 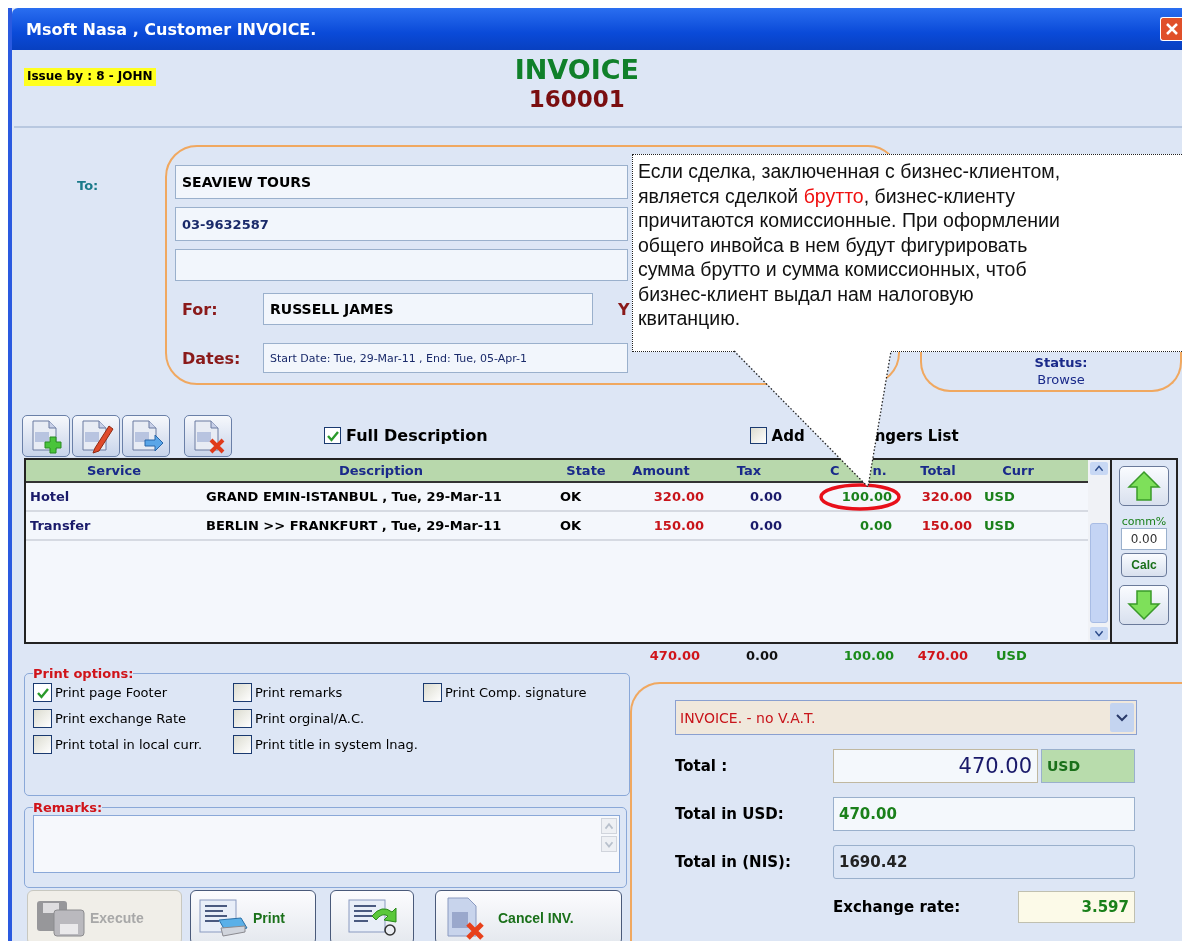 I want to click on issued-by-label: Issue by : 8 - JOHN, so click(x=90, y=77).